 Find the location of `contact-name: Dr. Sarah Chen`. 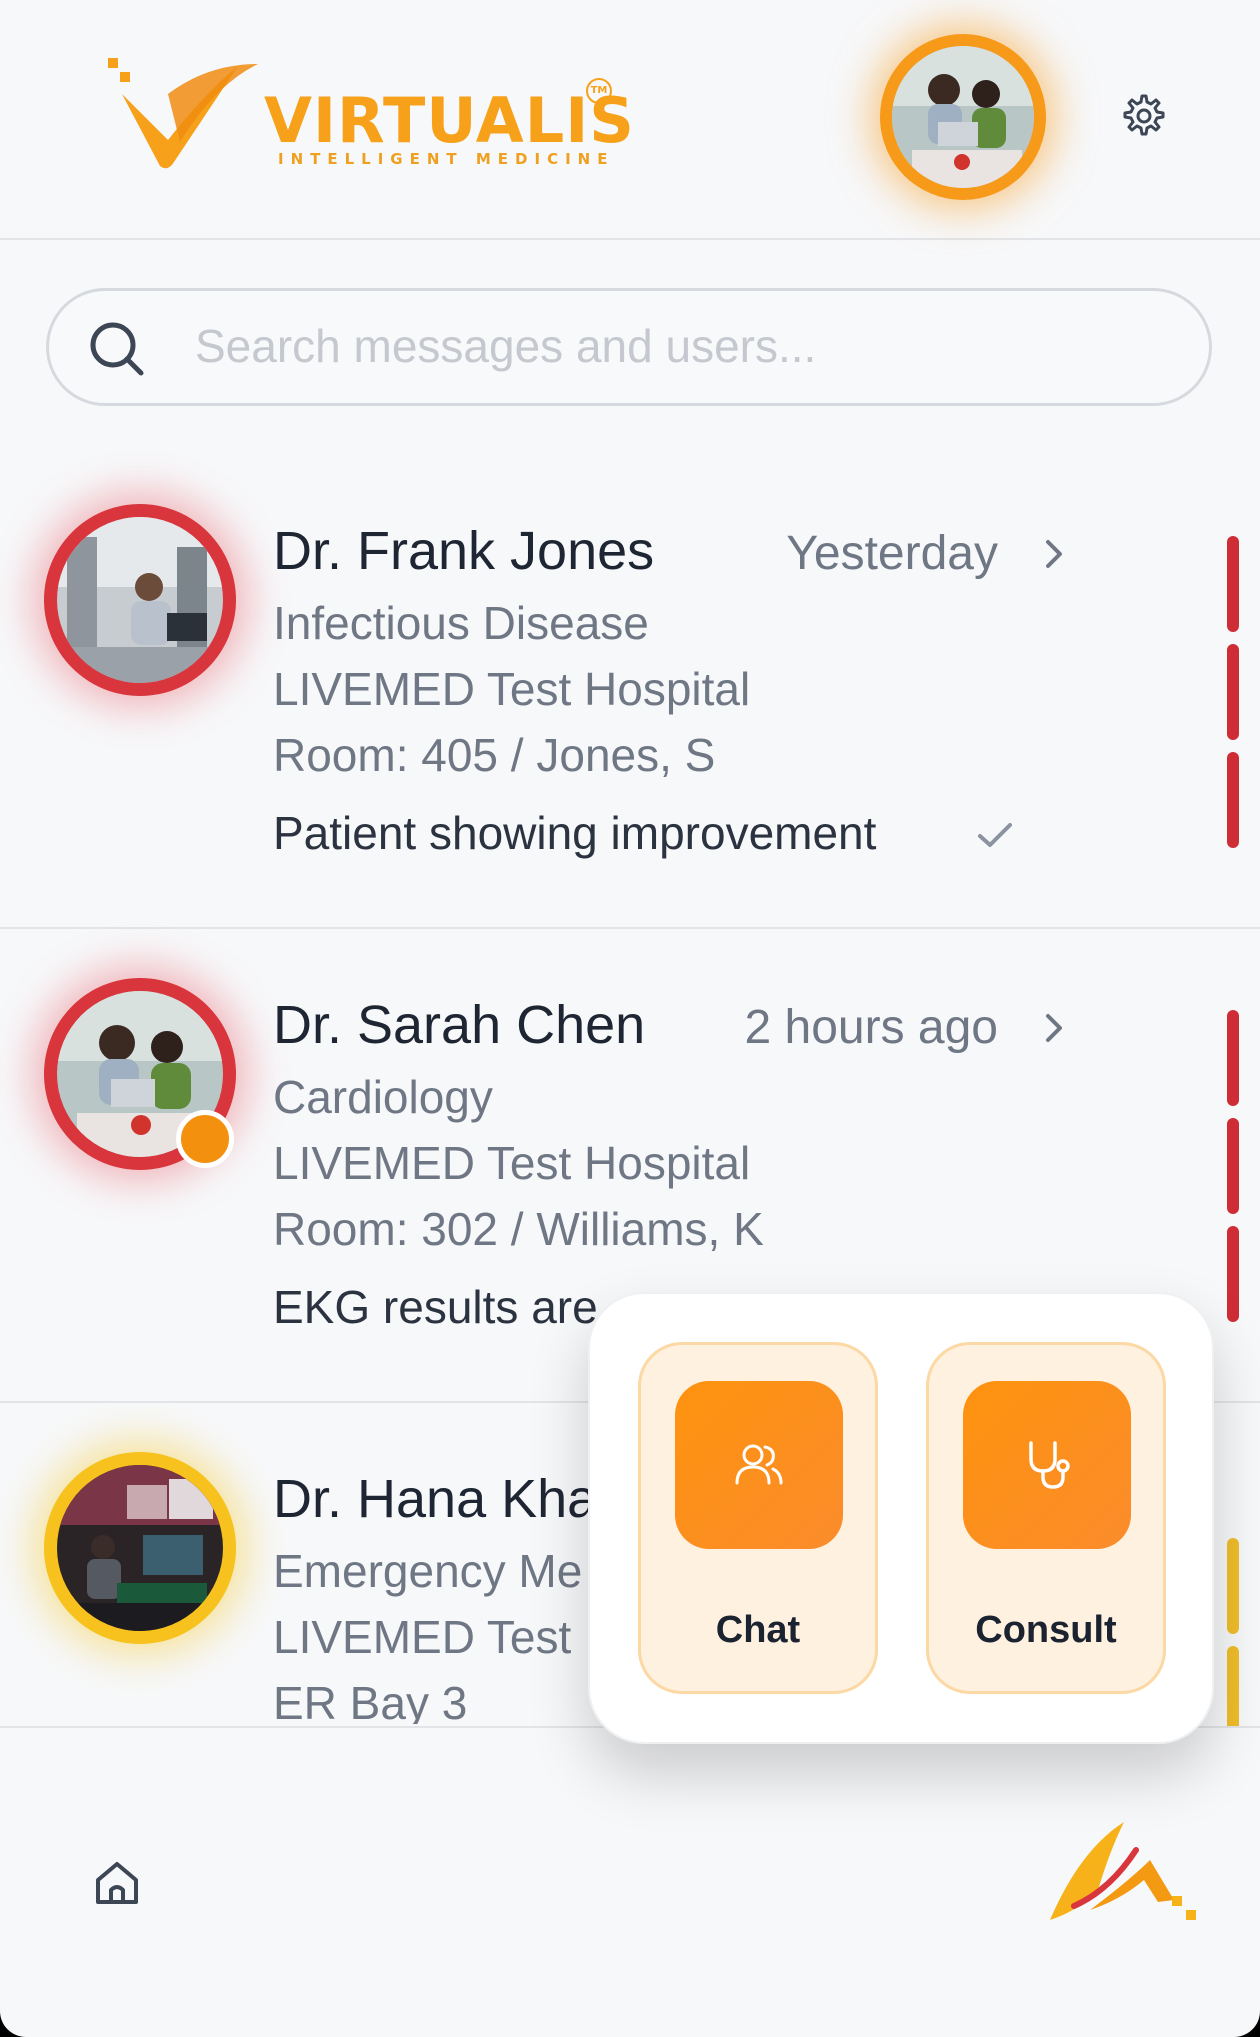

contact-name: Dr. Sarah Chen is located at coordinates (459, 1025).